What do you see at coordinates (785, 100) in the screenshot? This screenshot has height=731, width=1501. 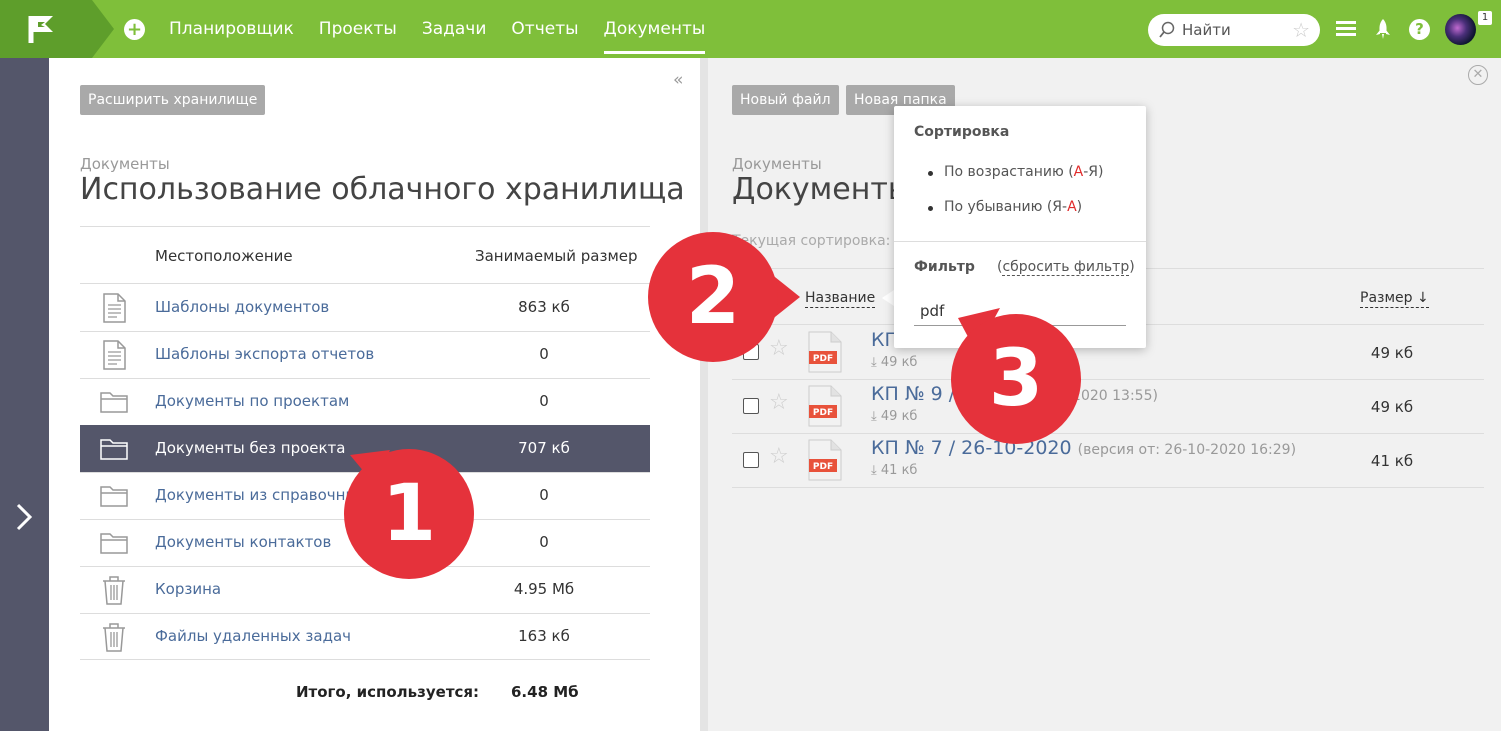 I see `new-file-button: Новый файл` at bounding box center [785, 100].